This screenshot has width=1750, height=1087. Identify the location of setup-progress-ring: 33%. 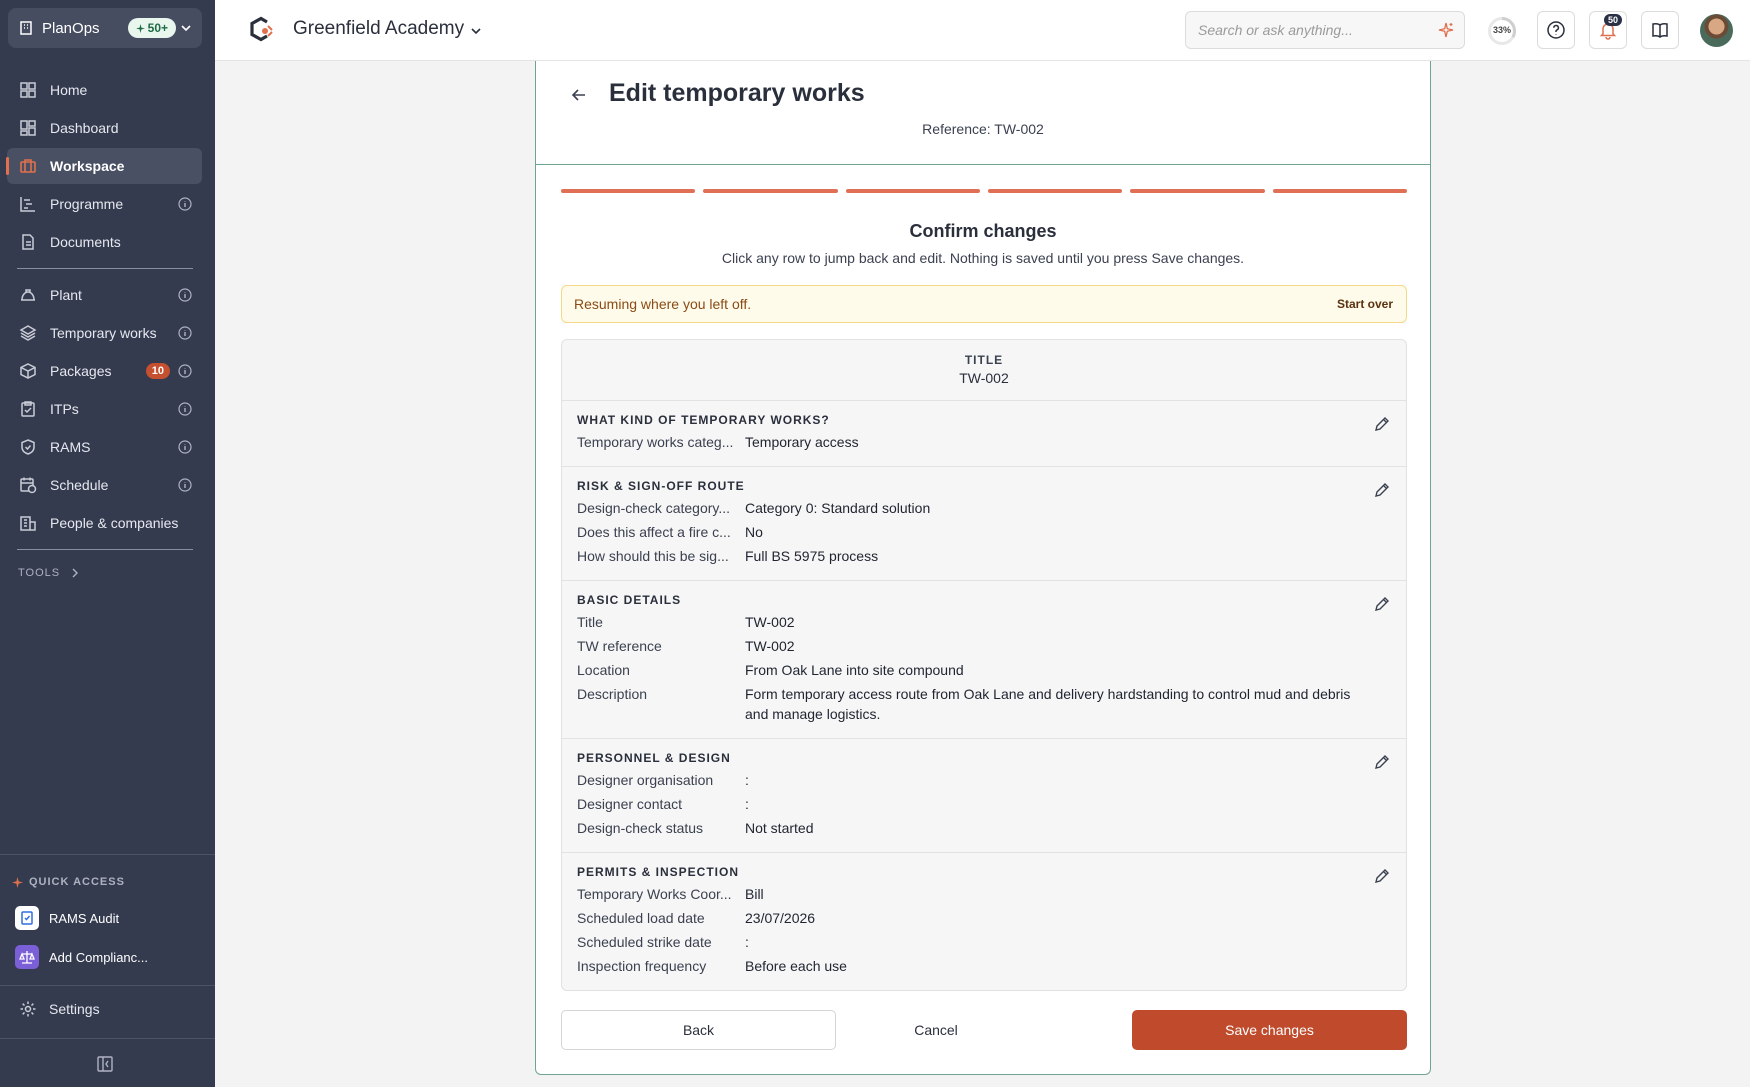
(1502, 31).